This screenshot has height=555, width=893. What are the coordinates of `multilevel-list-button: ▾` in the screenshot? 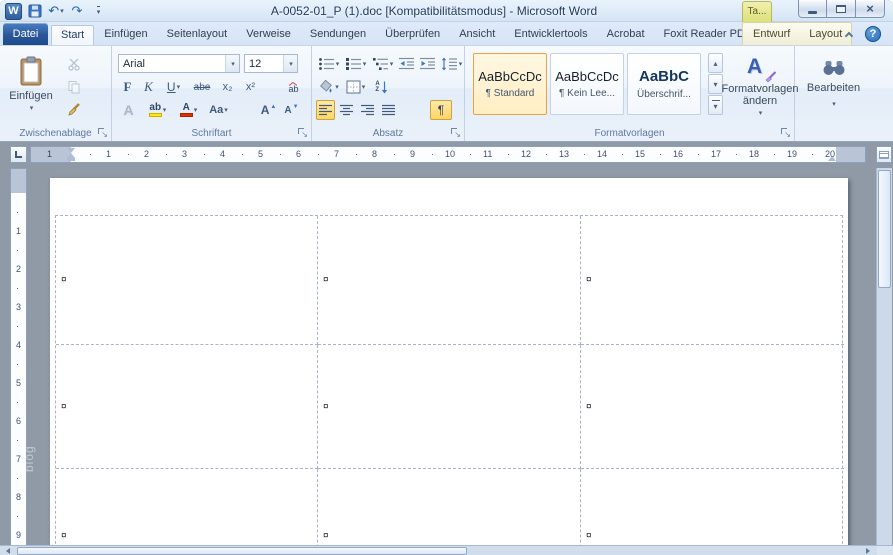 It's located at (382, 64).